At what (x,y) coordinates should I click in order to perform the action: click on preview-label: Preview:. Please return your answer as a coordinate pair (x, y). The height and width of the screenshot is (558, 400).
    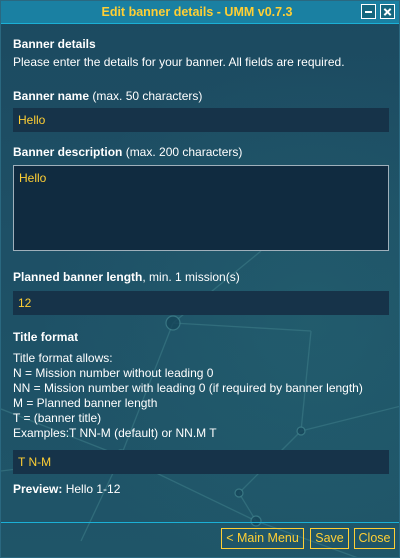
    Looking at the image, I should click on (38, 489).